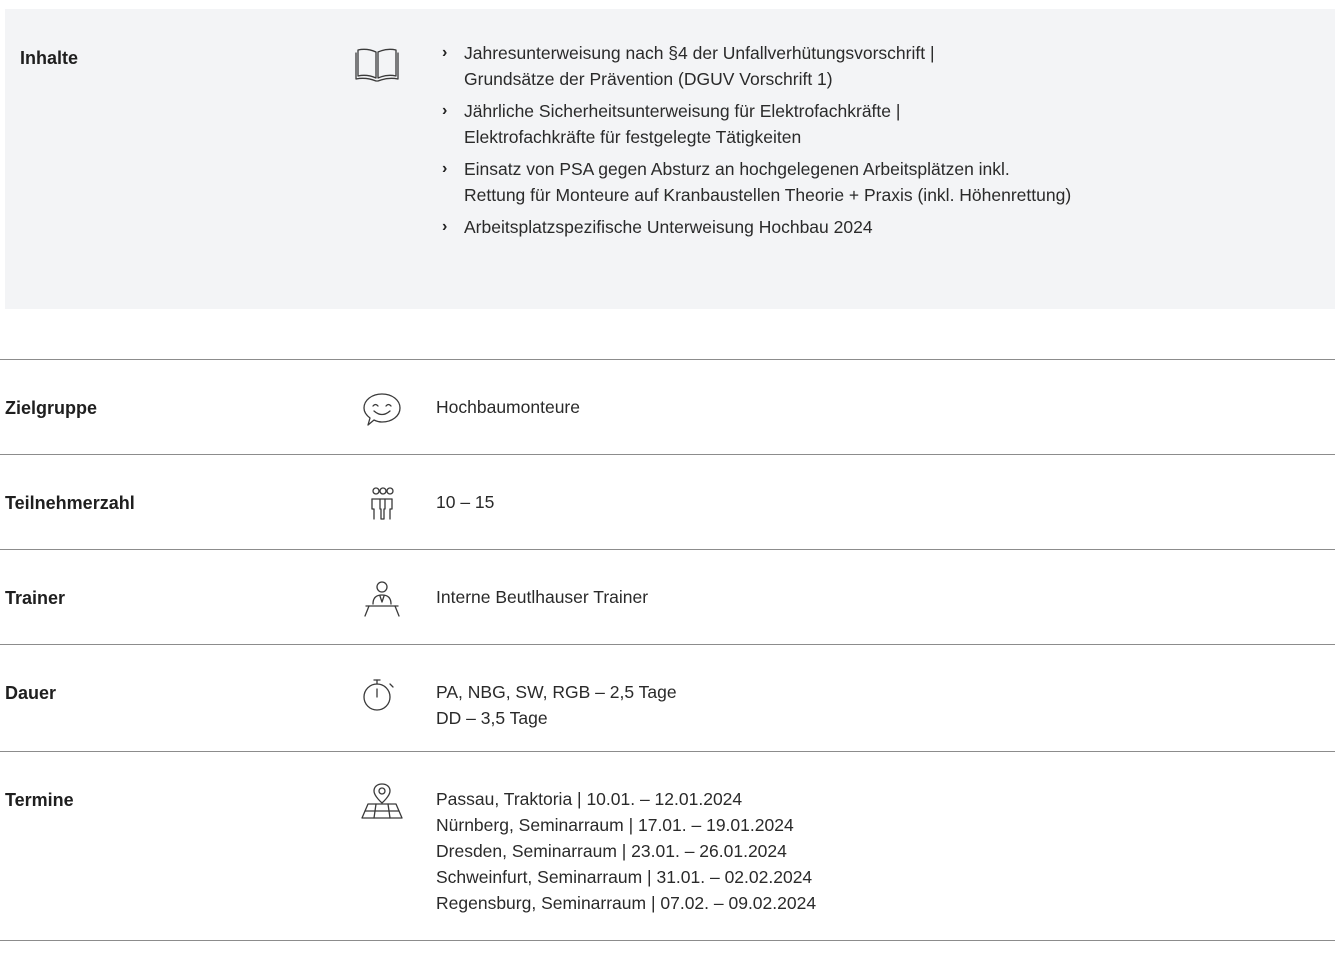  What do you see at coordinates (35, 598) in the screenshot?
I see `row-label: Trainer` at bounding box center [35, 598].